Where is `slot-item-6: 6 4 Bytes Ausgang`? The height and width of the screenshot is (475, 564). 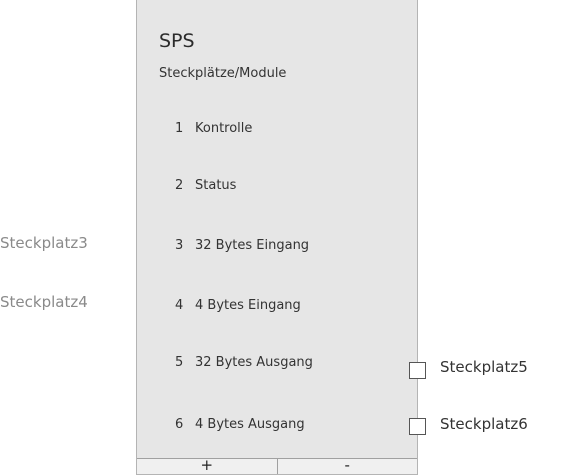
slot-item-6: 6 4 Bytes Ausgang is located at coordinates (240, 424).